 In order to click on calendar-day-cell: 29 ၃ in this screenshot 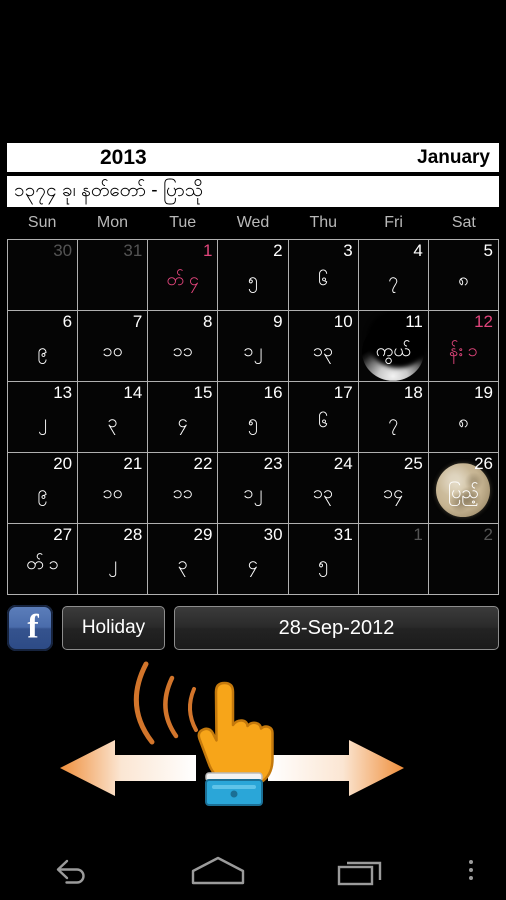, I will do `click(183, 559)`.